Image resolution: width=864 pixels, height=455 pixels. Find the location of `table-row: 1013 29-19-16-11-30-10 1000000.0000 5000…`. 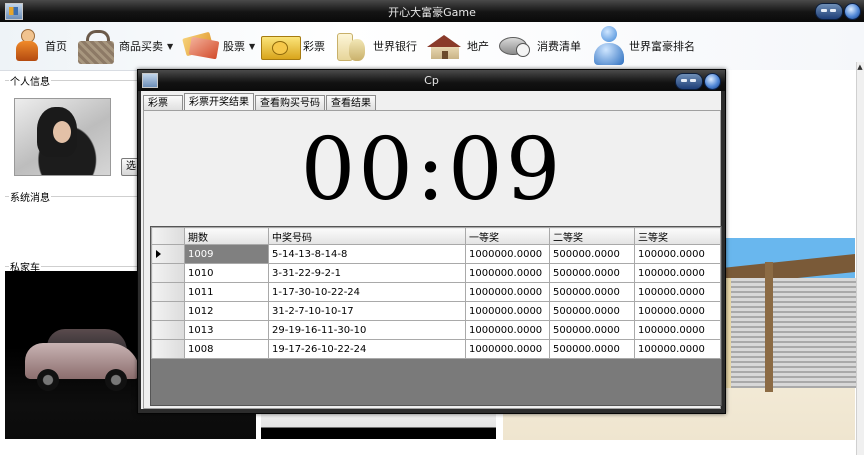

table-row: 1013 29-19-16-11-30-10 1000000.0000 5000… is located at coordinates (436, 330).